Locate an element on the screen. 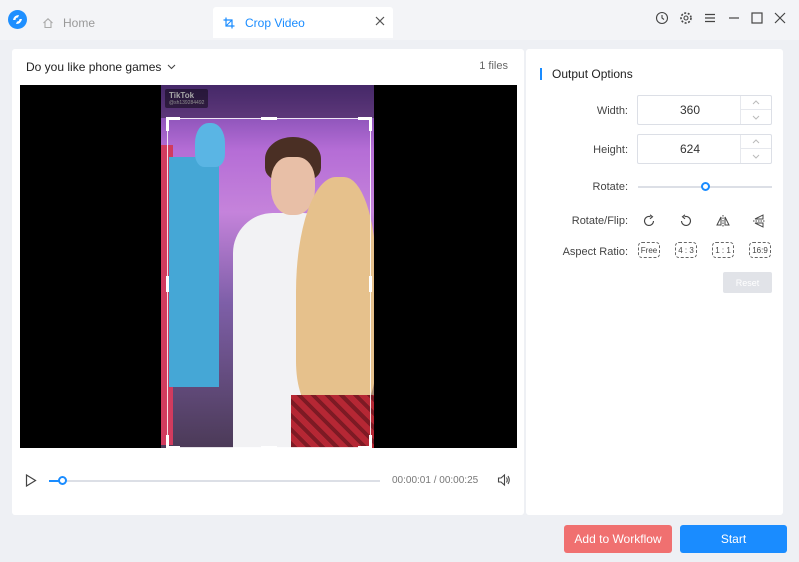 This screenshot has height=562, width=799. aspect-1-1-button: 1 is located at coordinates (723, 250).